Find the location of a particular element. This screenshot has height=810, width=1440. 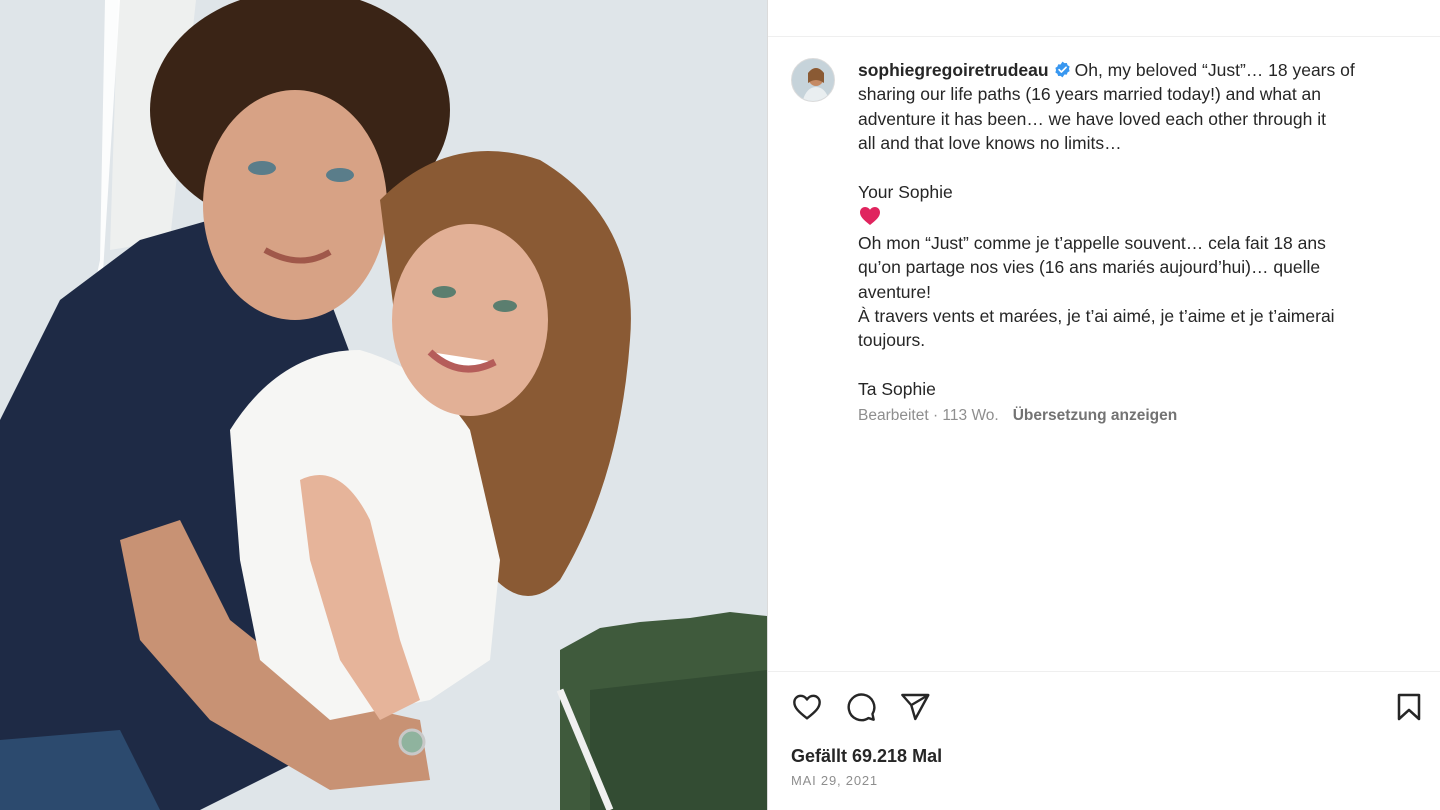

save-button is located at coordinates (1409, 707).